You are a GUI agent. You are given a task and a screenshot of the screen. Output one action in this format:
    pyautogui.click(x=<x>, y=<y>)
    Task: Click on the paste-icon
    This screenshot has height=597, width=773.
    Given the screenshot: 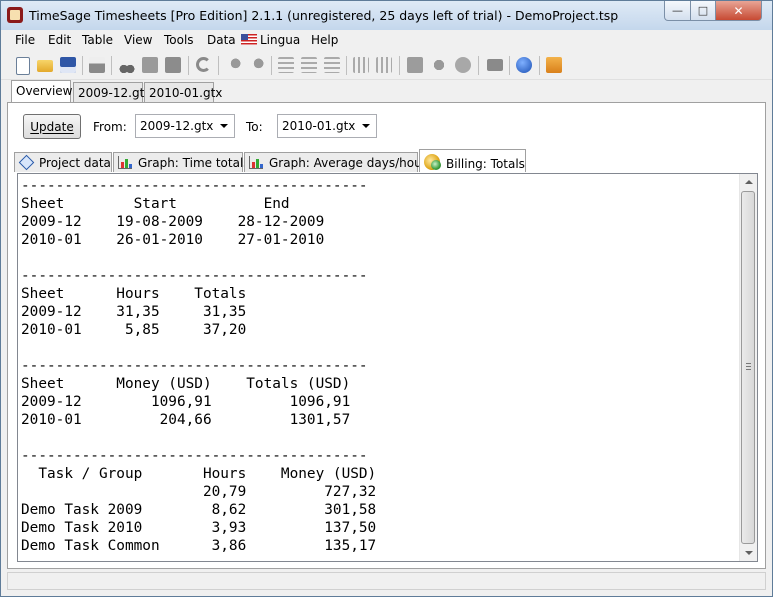 What is the action you would take?
    pyautogui.click(x=173, y=65)
    